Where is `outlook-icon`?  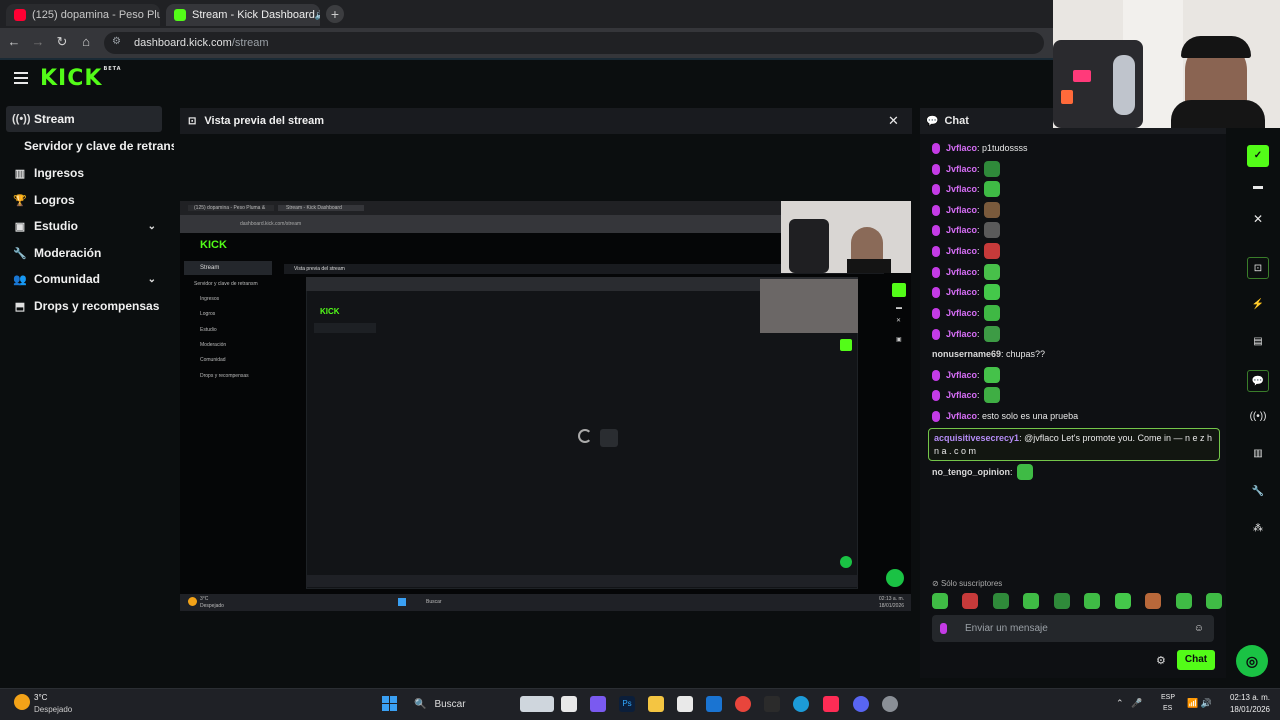 outlook-icon is located at coordinates (714, 704).